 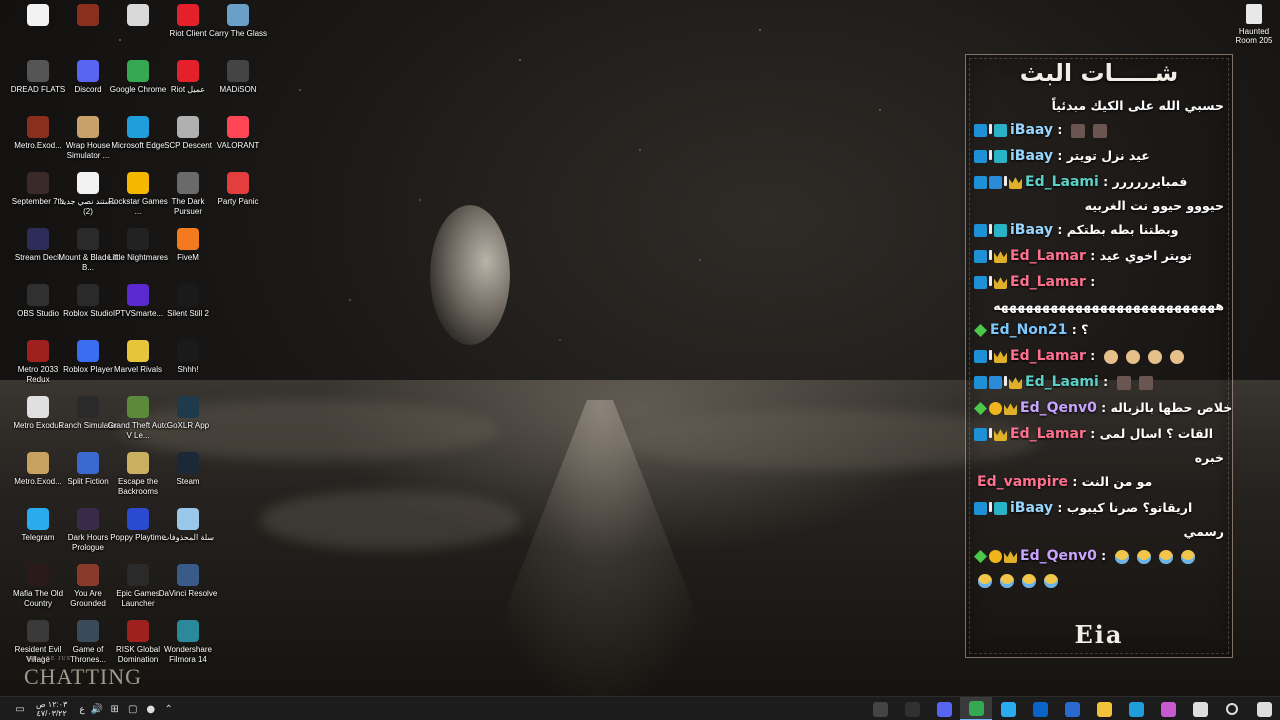 I want to click on language-indicator: ع, so click(x=81, y=709).